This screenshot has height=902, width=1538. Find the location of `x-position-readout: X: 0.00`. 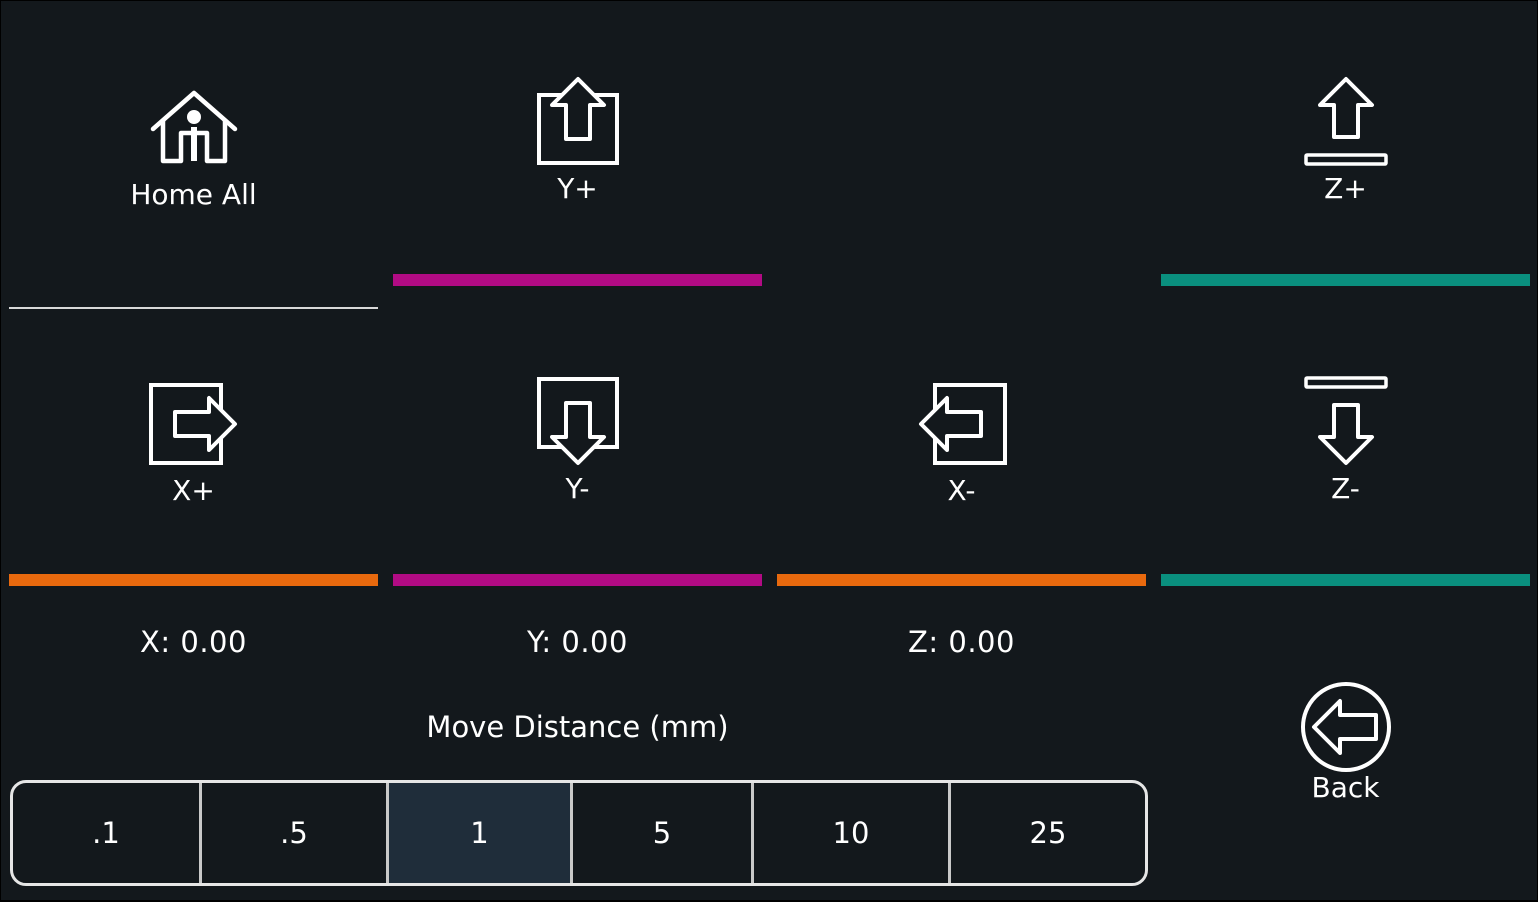

x-position-readout: X: 0.00 is located at coordinates (193, 642).